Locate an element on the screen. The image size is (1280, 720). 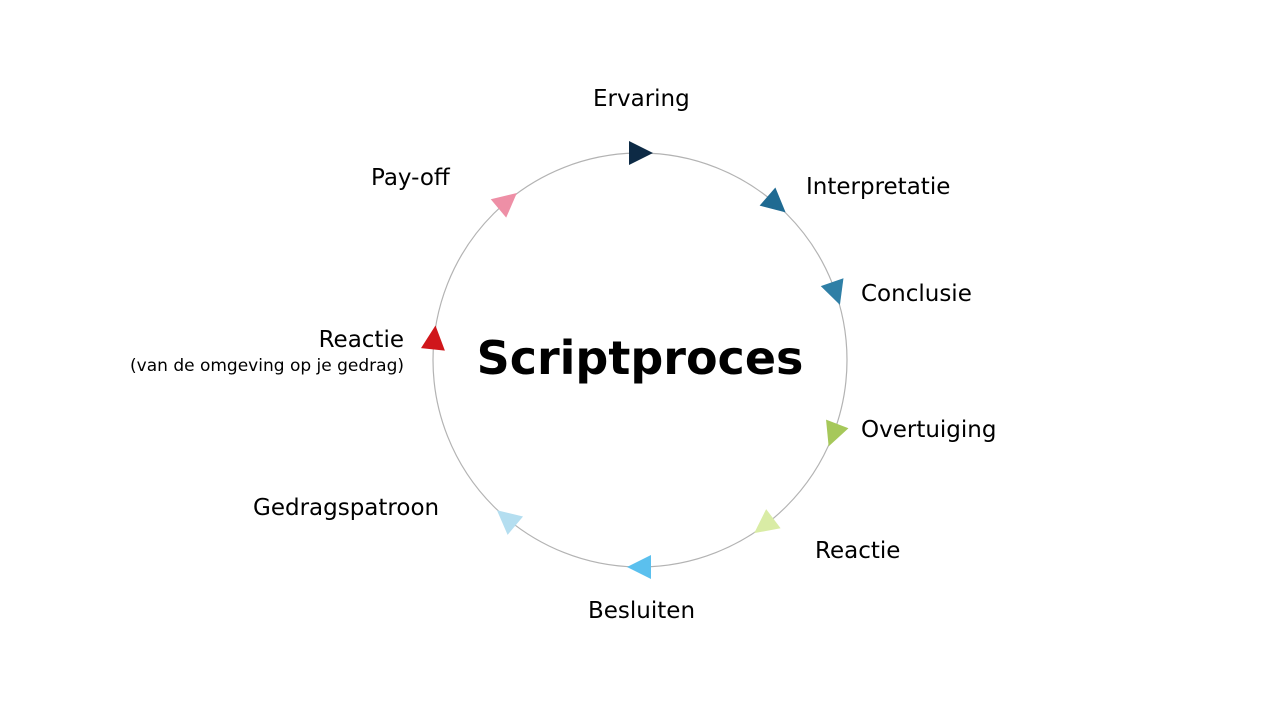
arrow-marker-overtuiging-icon is located at coordinates (837, 433).